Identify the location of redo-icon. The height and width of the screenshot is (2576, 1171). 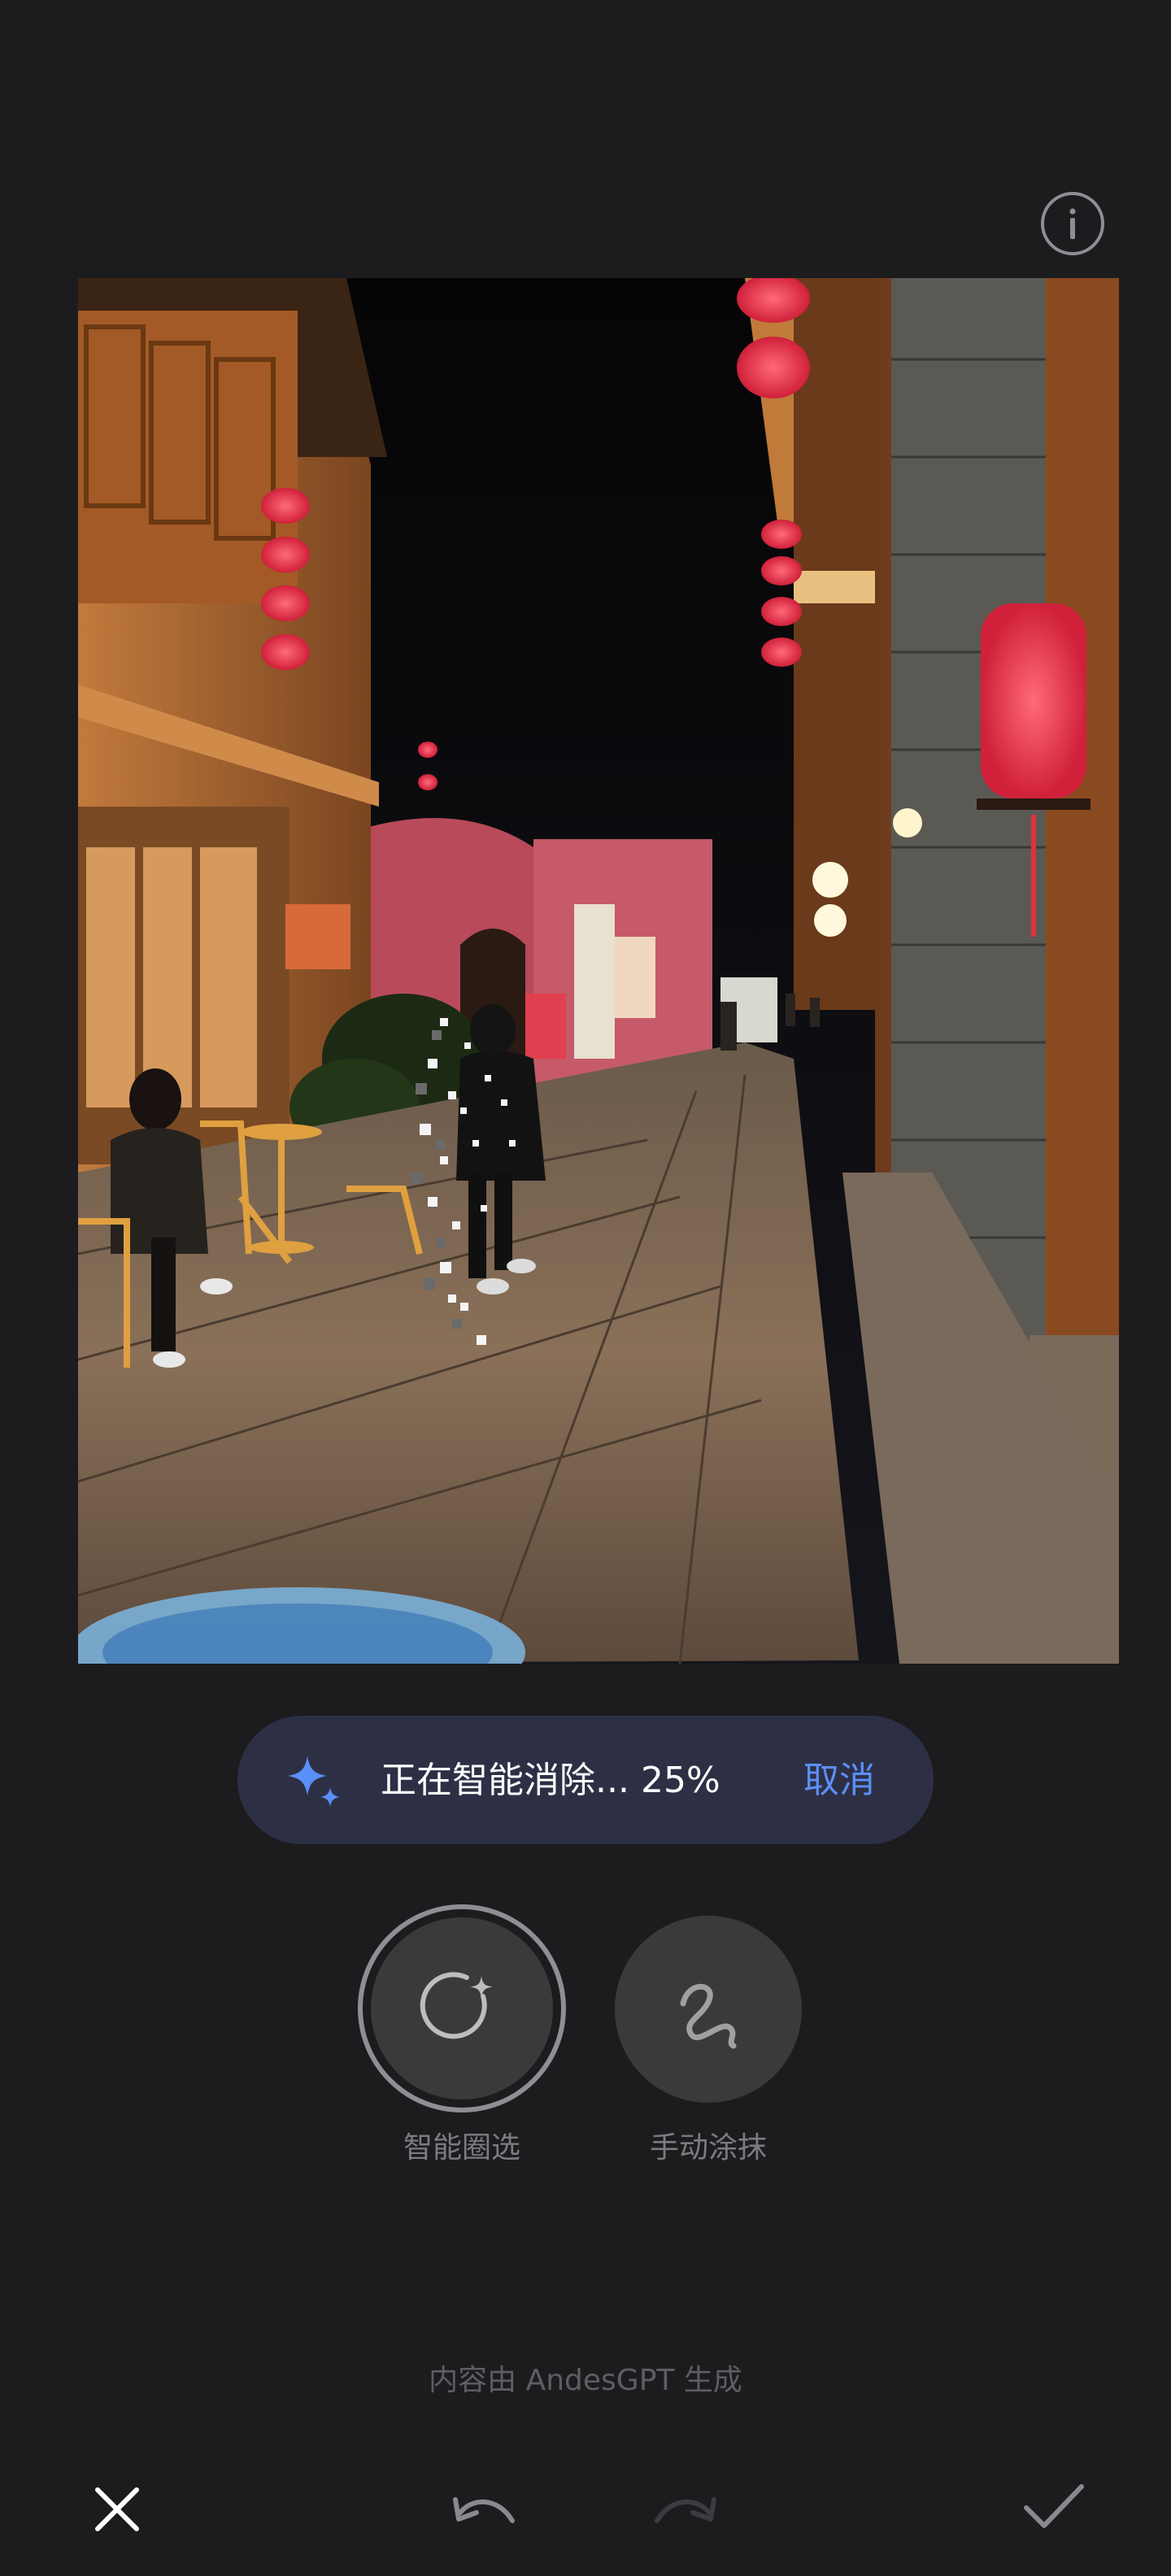
(684, 2513).